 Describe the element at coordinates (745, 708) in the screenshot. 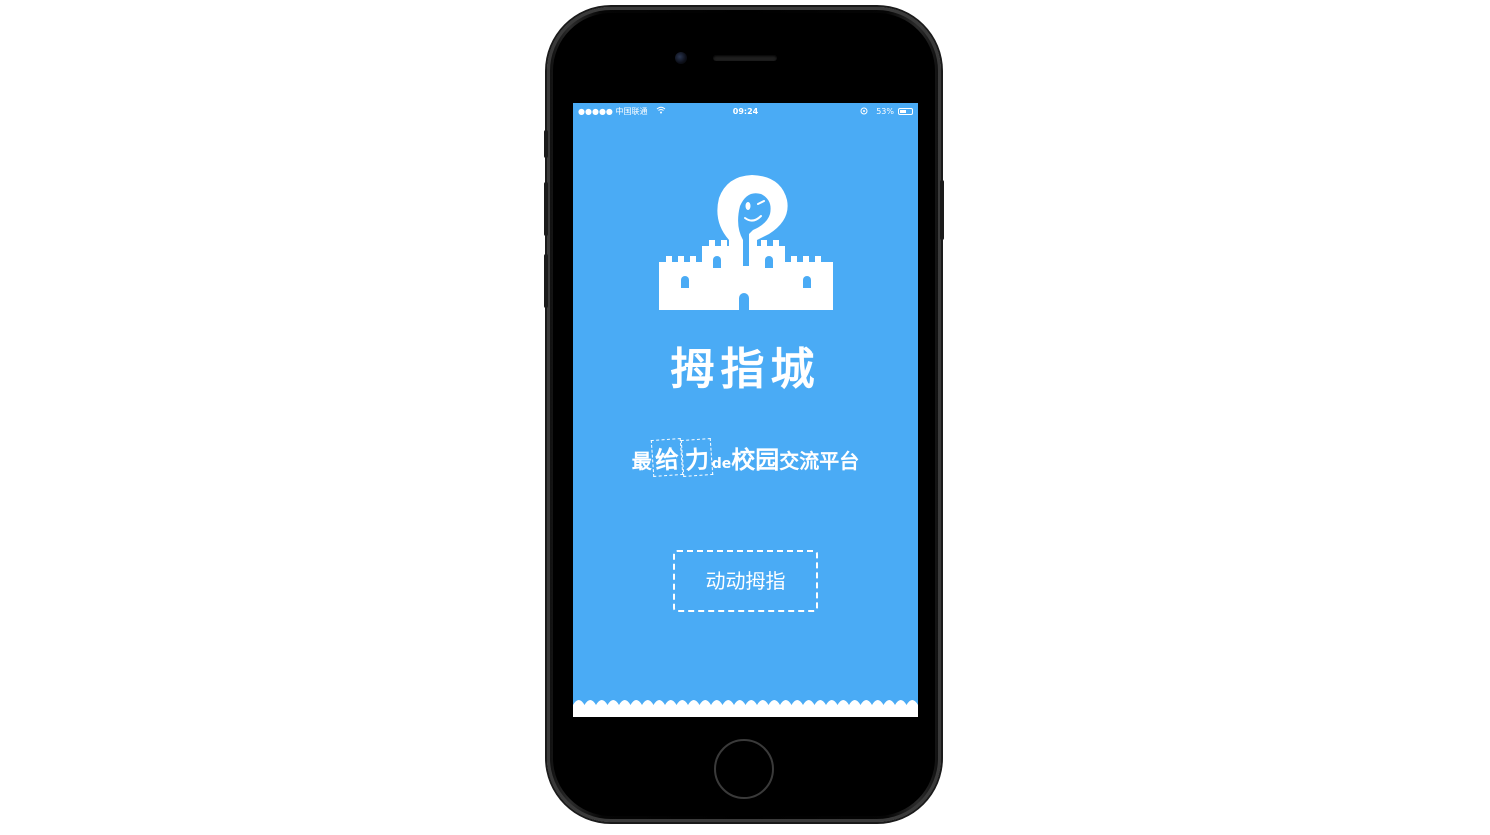

I see `wave-footer` at that location.